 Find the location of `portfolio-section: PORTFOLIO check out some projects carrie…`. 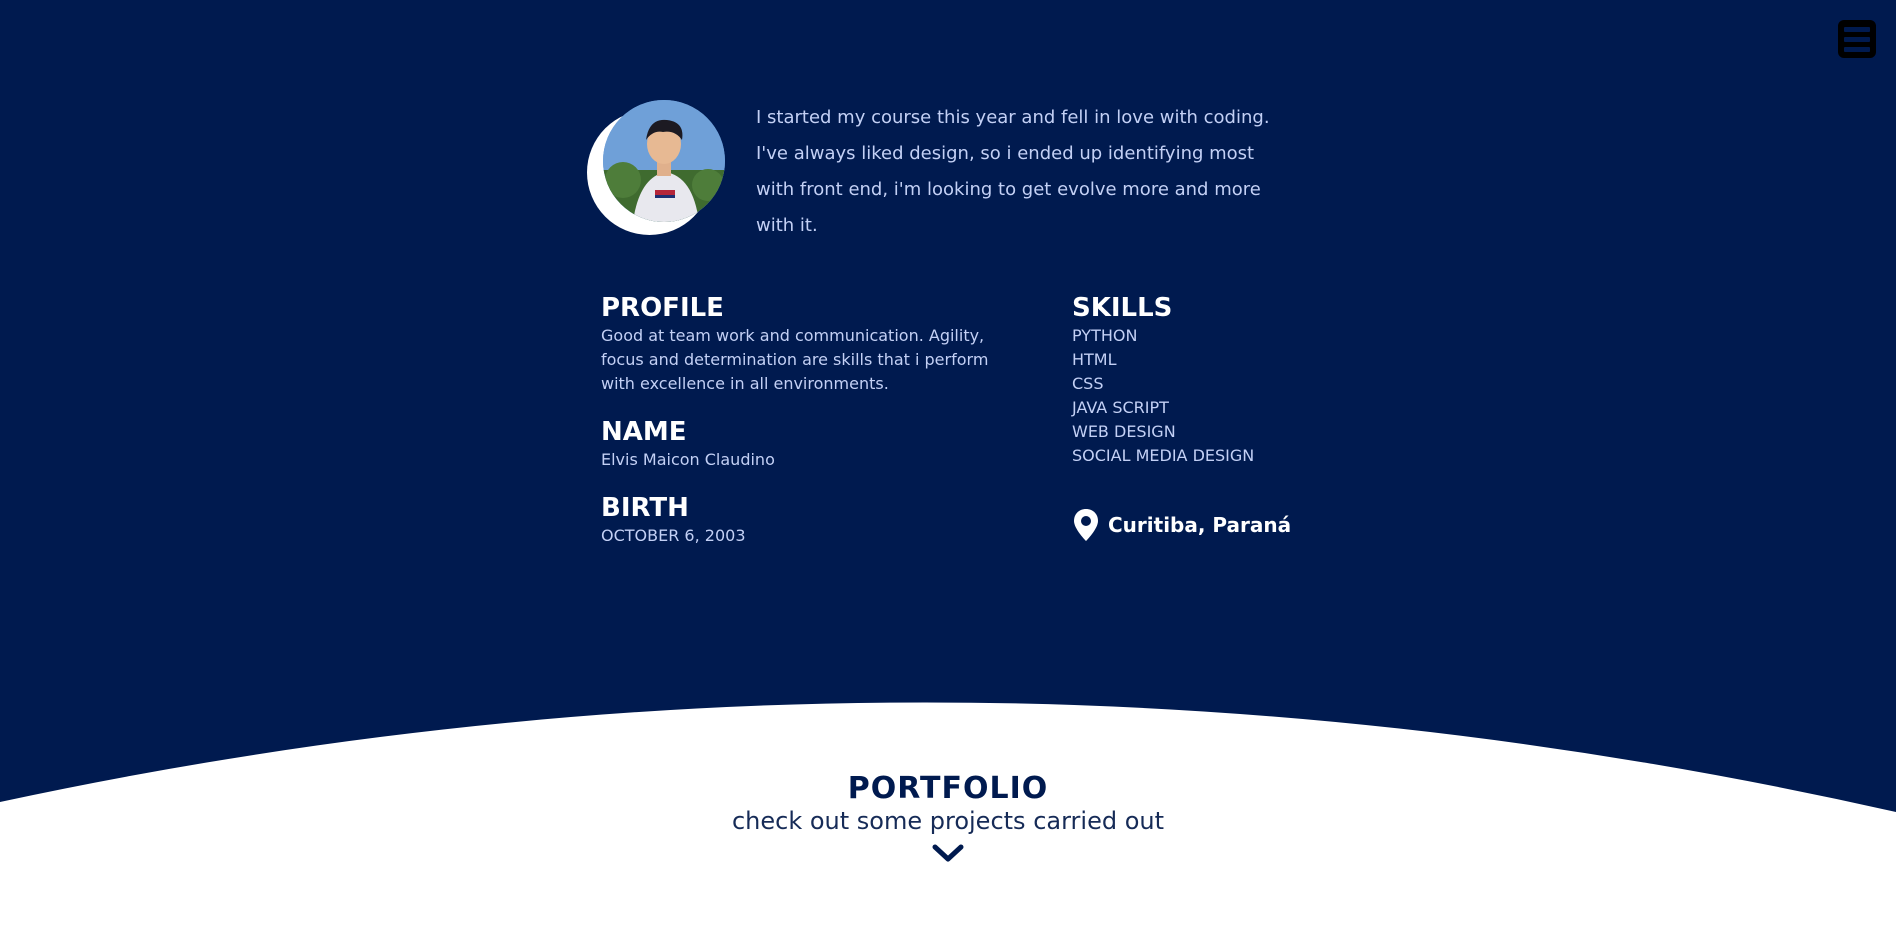

portfolio-section: PORTFOLIO check out some projects carrie… is located at coordinates (948, 820).